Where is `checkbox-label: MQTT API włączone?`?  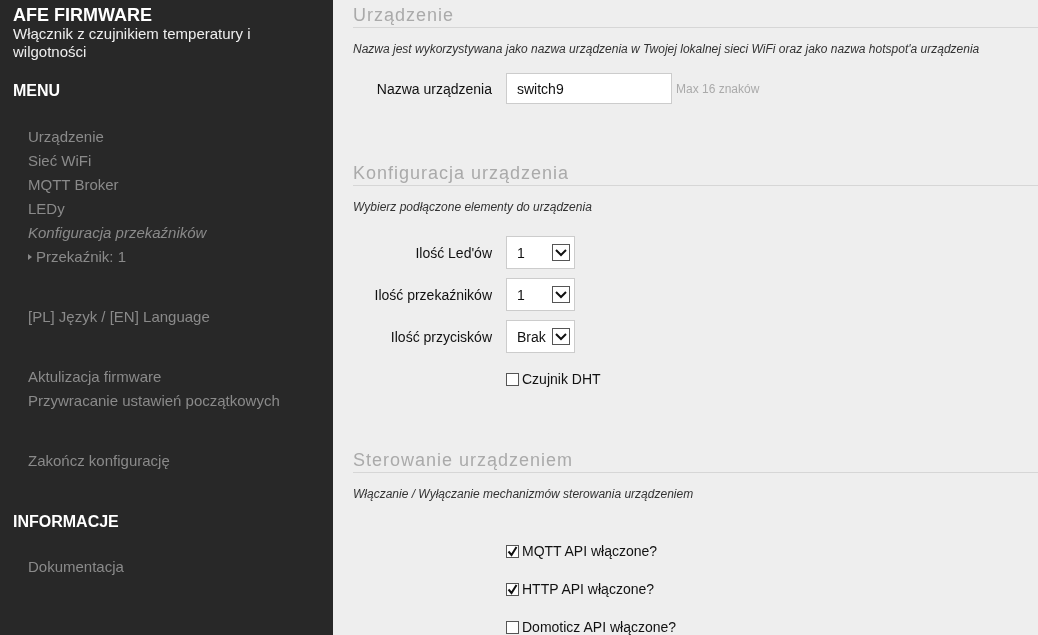
checkbox-label: MQTT API włączone? is located at coordinates (590, 551).